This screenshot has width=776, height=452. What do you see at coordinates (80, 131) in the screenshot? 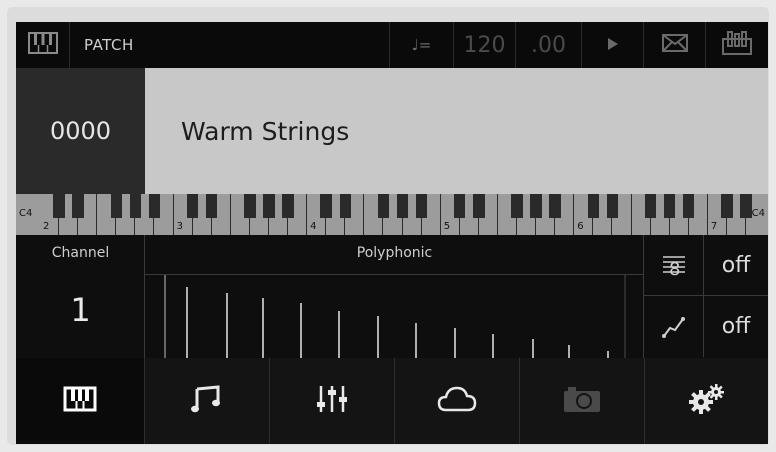
I see `patch-number: 0000` at bounding box center [80, 131].